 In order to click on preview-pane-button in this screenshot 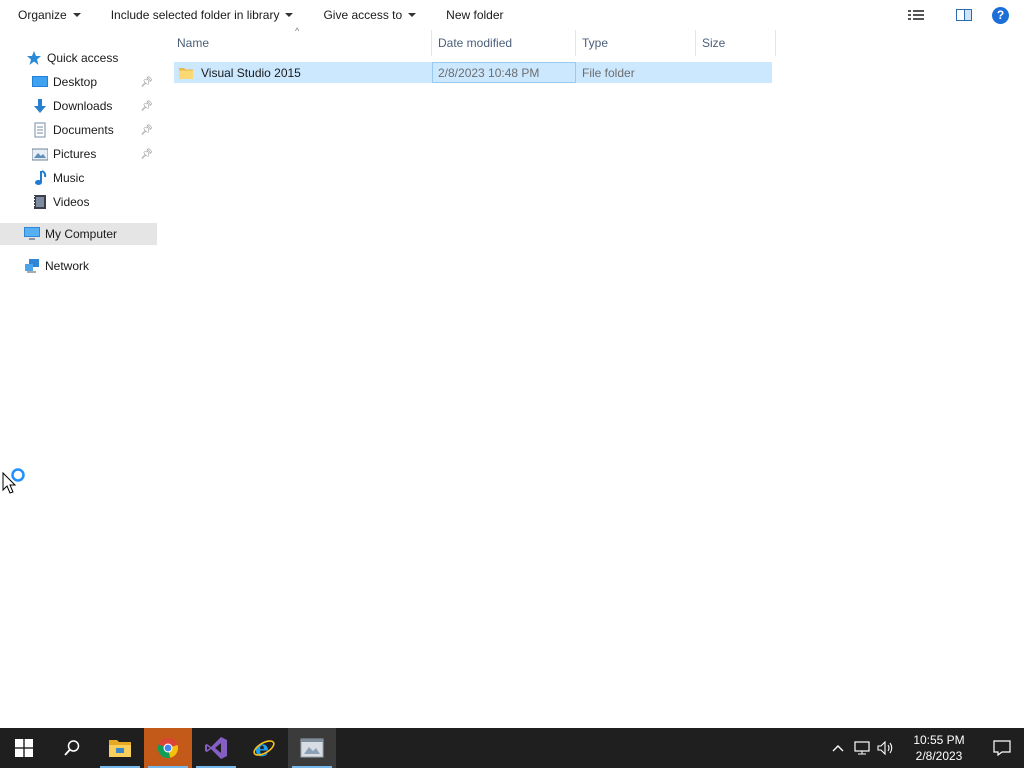, I will do `click(964, 15)`.